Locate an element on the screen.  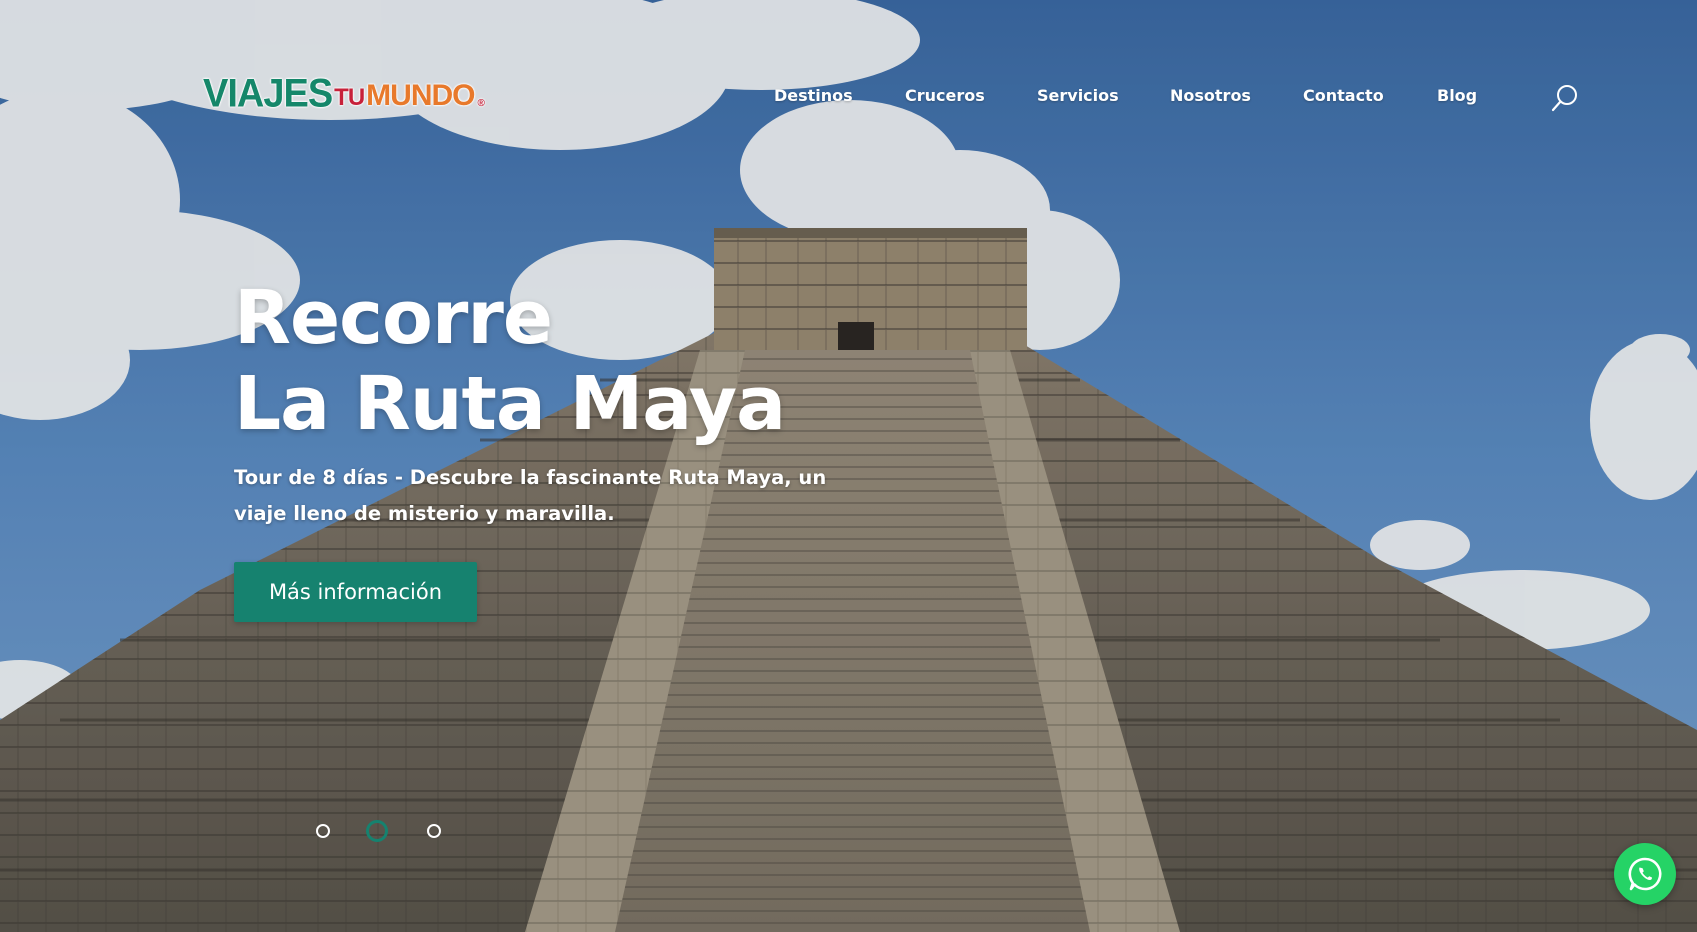
search-button is located at coordinates (1565, 98).